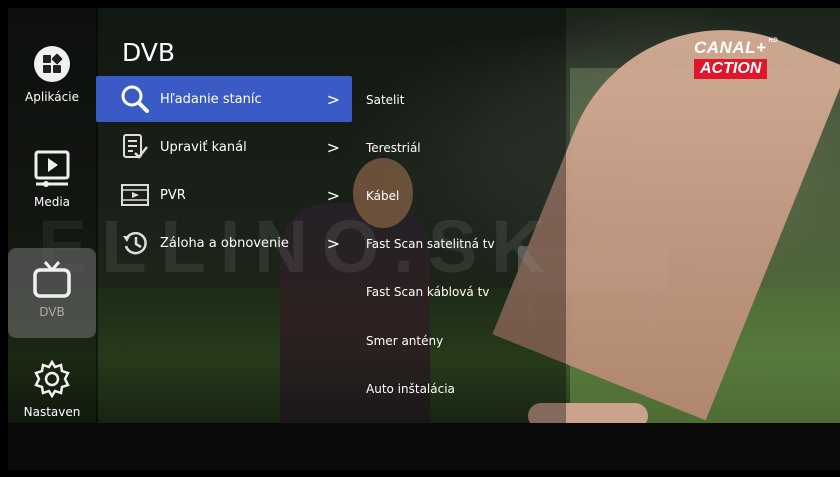  I want to click on channel-logo: CANAL+ HD ACTION, so click(740, 58).